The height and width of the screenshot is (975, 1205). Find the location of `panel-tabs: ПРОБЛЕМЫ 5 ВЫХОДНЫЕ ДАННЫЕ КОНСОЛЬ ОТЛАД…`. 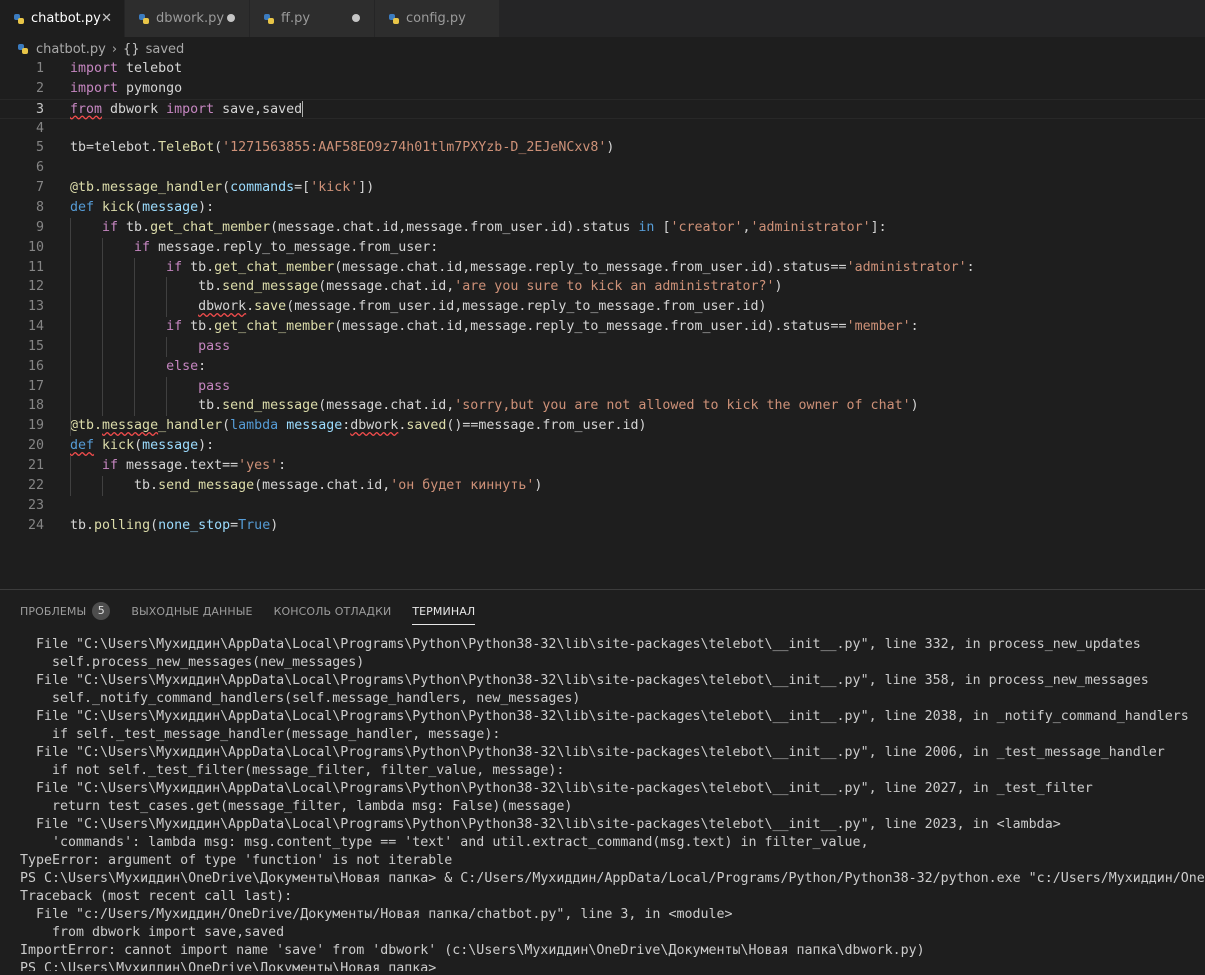

panel-tabs: ПРОБЛЕМЫ 5 ВЫХОДНЫЕ ДАННЫЕ КОНСОЛЬ ОТЛАД… is located at coordinates (258, 612).